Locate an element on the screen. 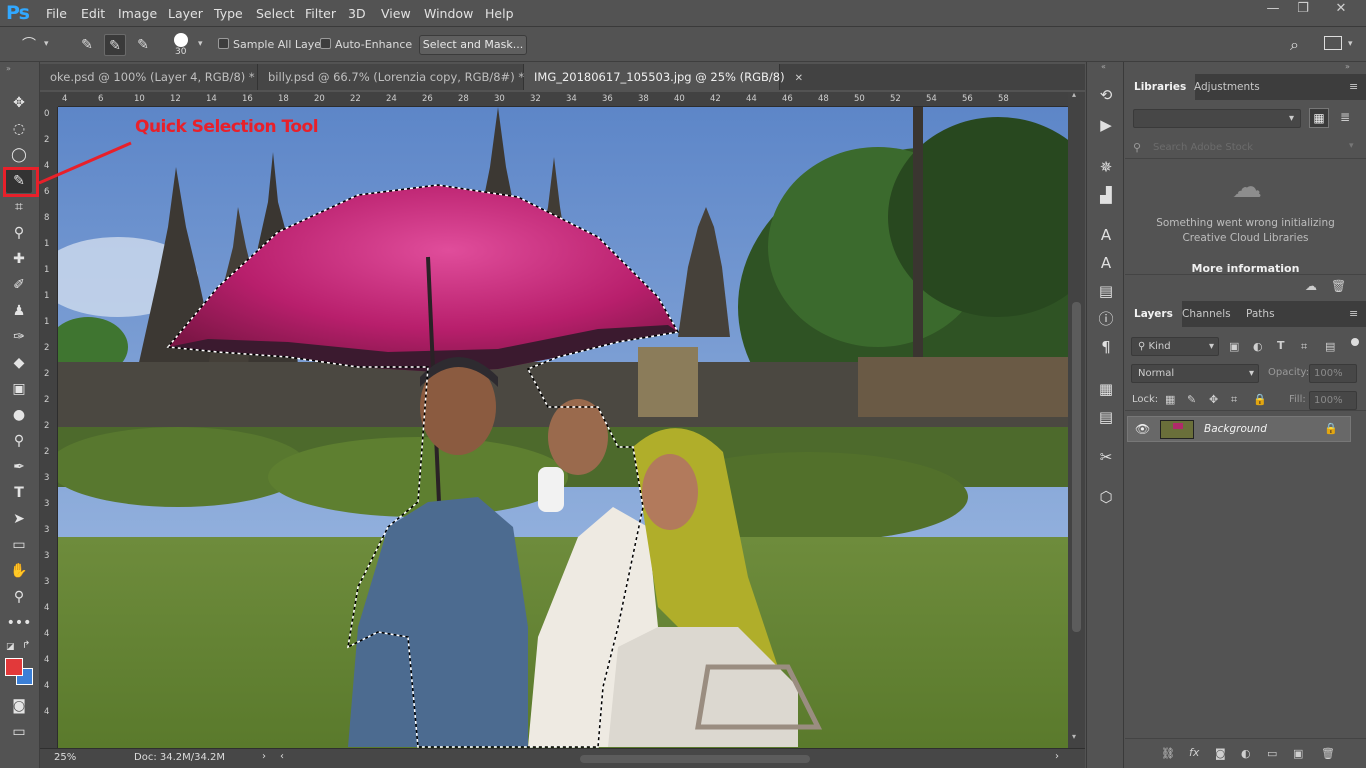 The image size is (1366, 768). list-view-icon: ≣ is located at coordinates (1345, 118).